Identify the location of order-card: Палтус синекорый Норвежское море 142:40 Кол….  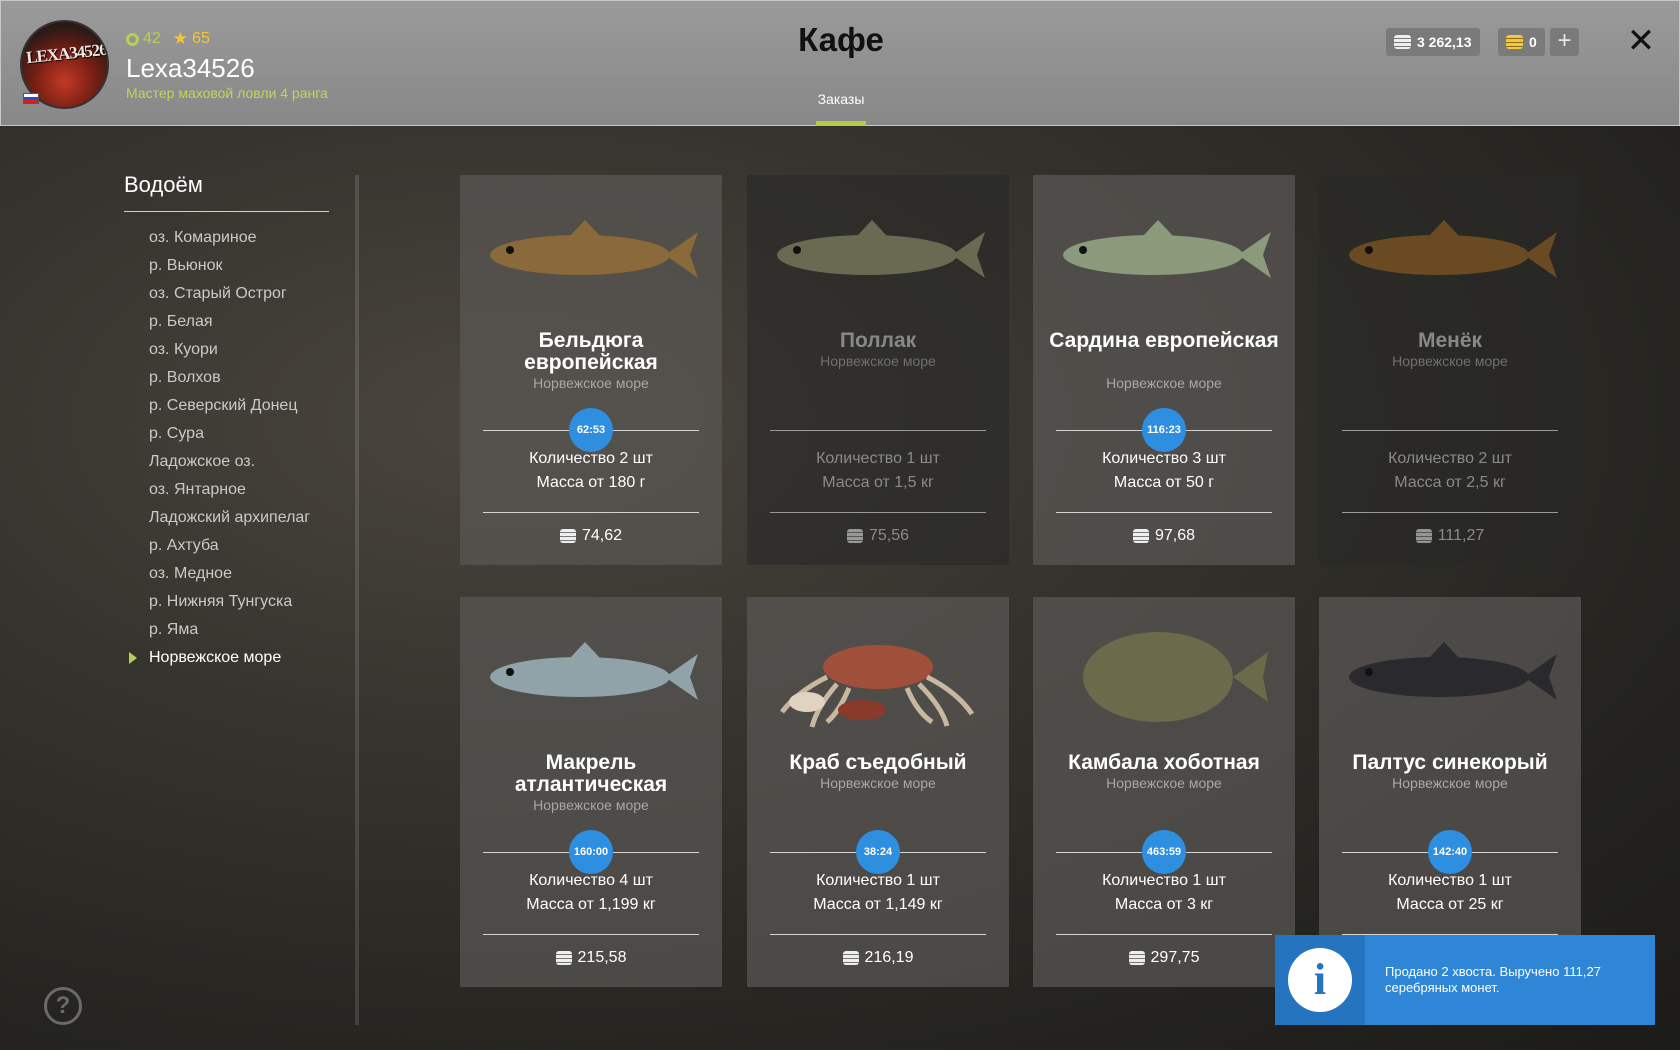
(1450, 792).